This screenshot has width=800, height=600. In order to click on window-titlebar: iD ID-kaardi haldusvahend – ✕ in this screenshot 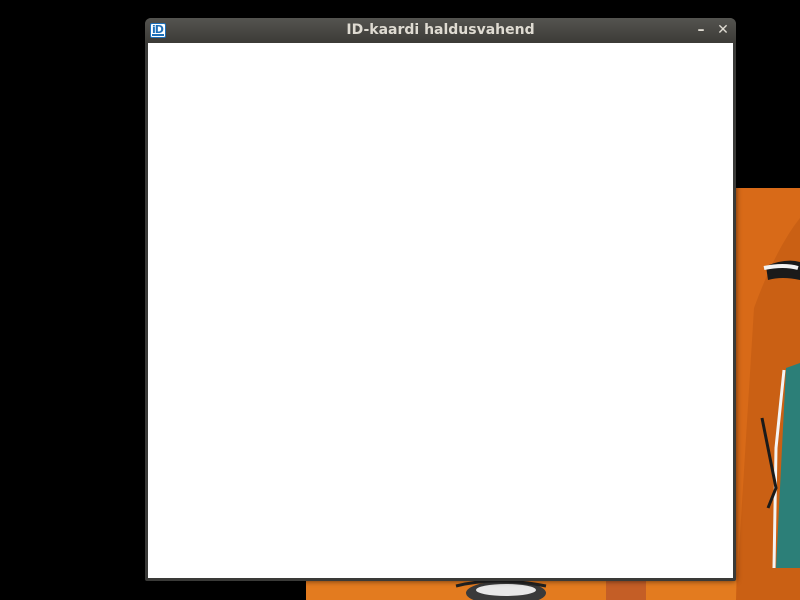, I will do `click(440, 30)`.